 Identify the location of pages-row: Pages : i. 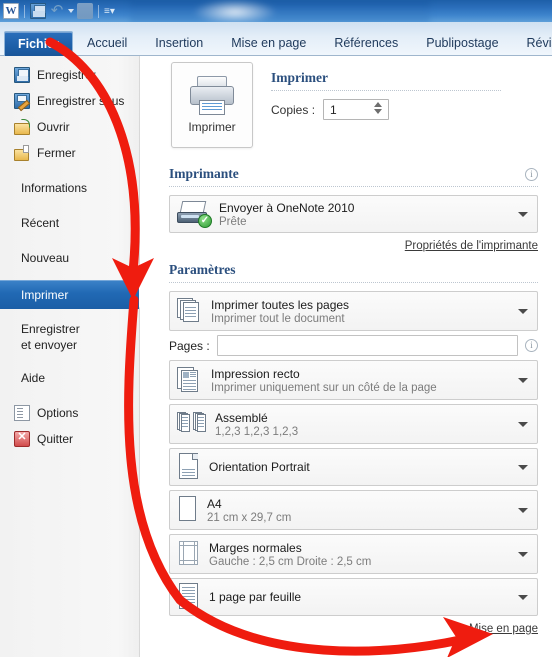
(353, 345).